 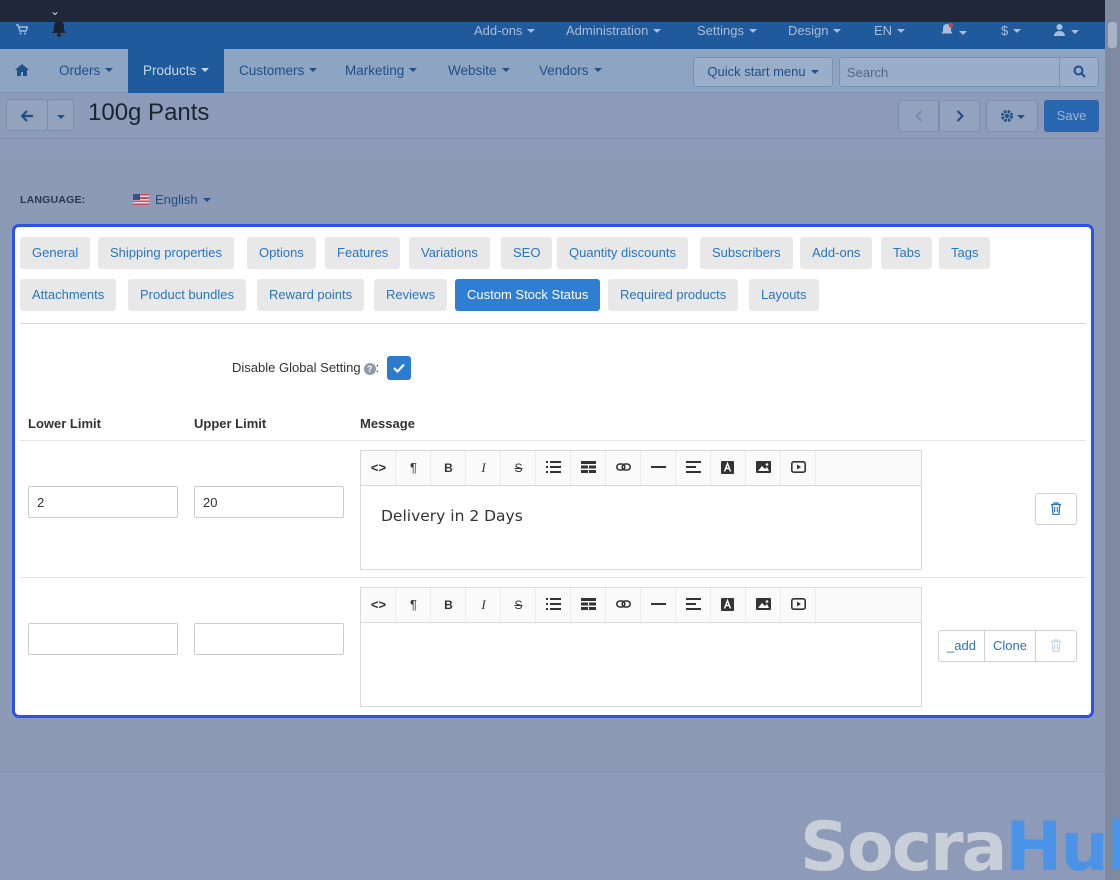 What do you see at coordinates (641, 510) in the screenshot?
I see `row1-message-editor: <> ¶ B I S Delivery in 2 Days` at bounding box center [641, 510].